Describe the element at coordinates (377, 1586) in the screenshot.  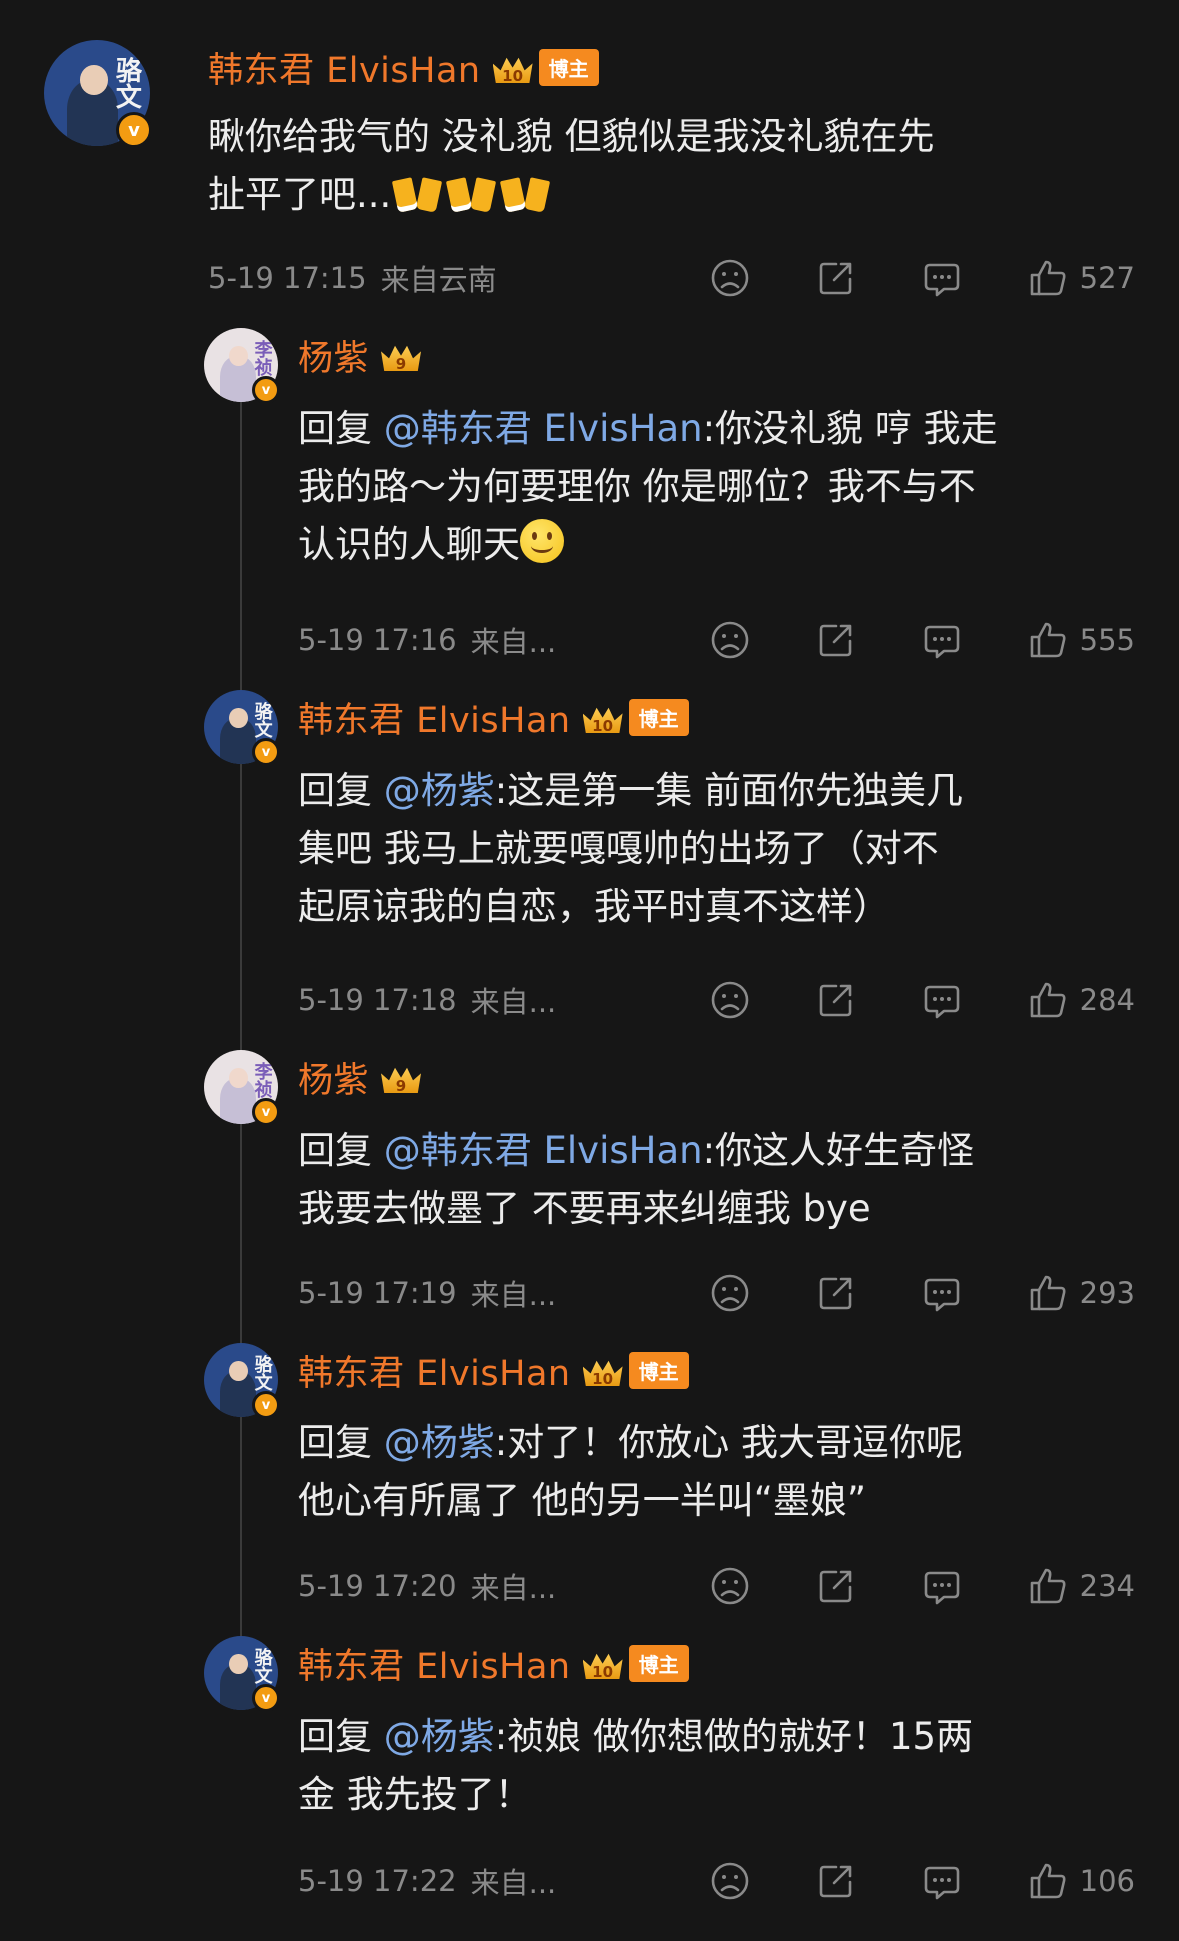
I see `comment-time: 5-19 17:20` at that location.